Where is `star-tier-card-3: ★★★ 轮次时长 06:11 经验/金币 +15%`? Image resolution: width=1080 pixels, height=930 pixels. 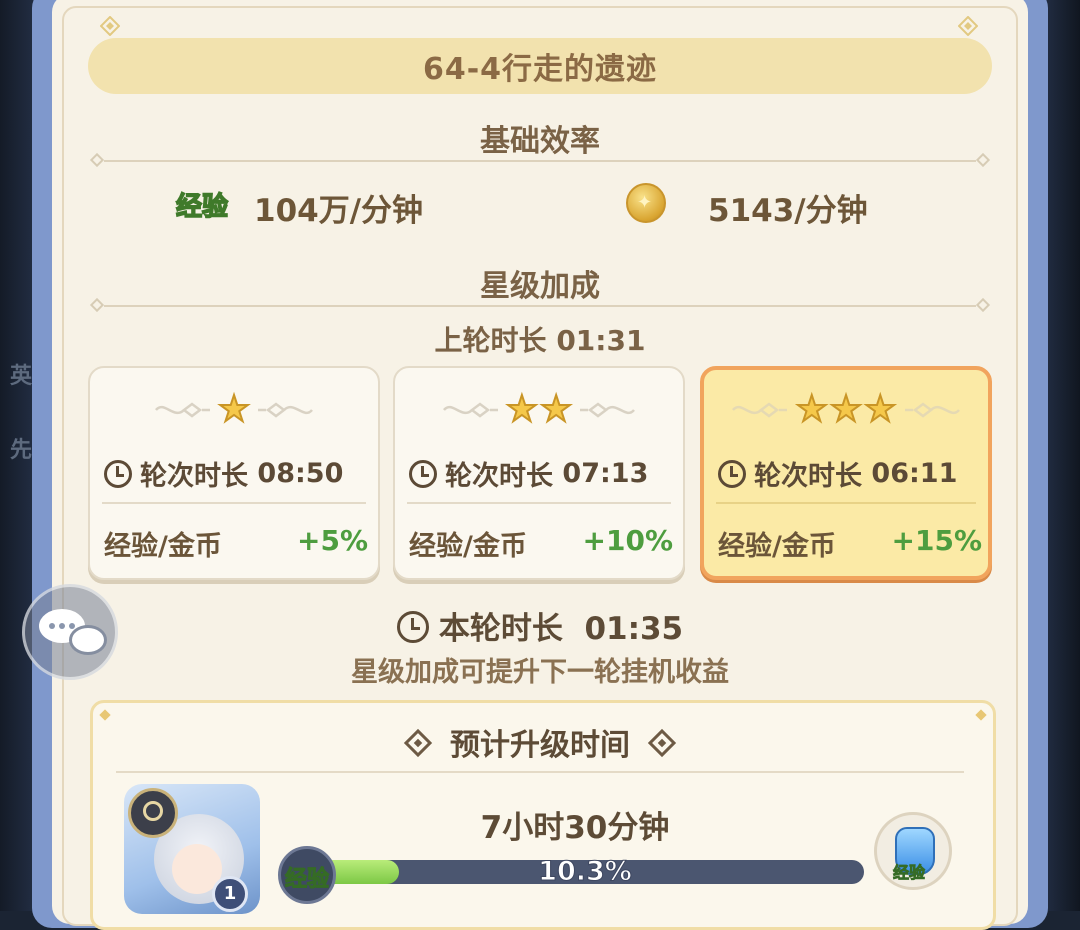 star-tier-card-3: ★★★ 轮次时长 06:11 经验/金币 +15% is located at coordinates (846, 473).